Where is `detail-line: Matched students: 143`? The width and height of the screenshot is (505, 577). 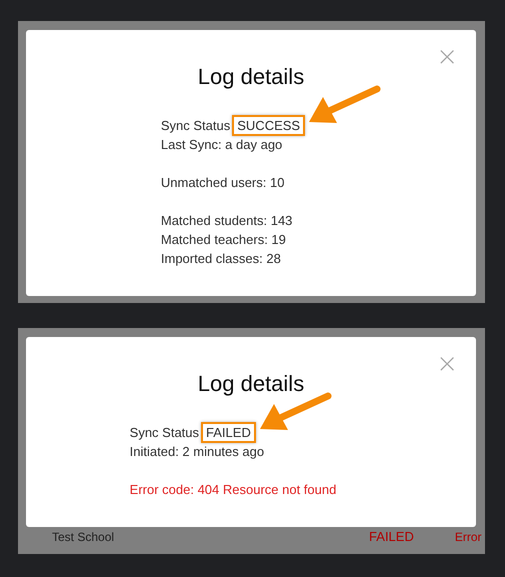
detail-line: Matched students: 143 is located at coordinates (227, 221).